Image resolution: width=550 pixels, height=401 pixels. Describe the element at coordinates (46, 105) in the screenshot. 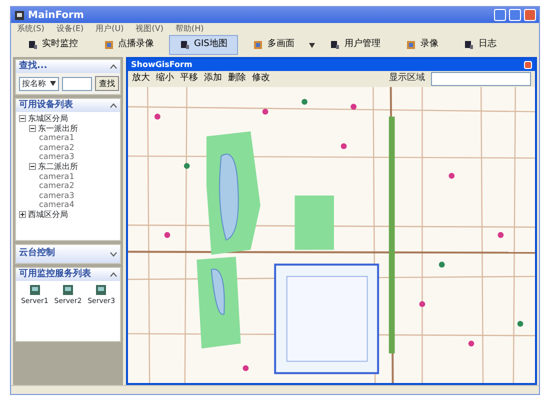

I see `panel-title: 可用设备列表` at that location.